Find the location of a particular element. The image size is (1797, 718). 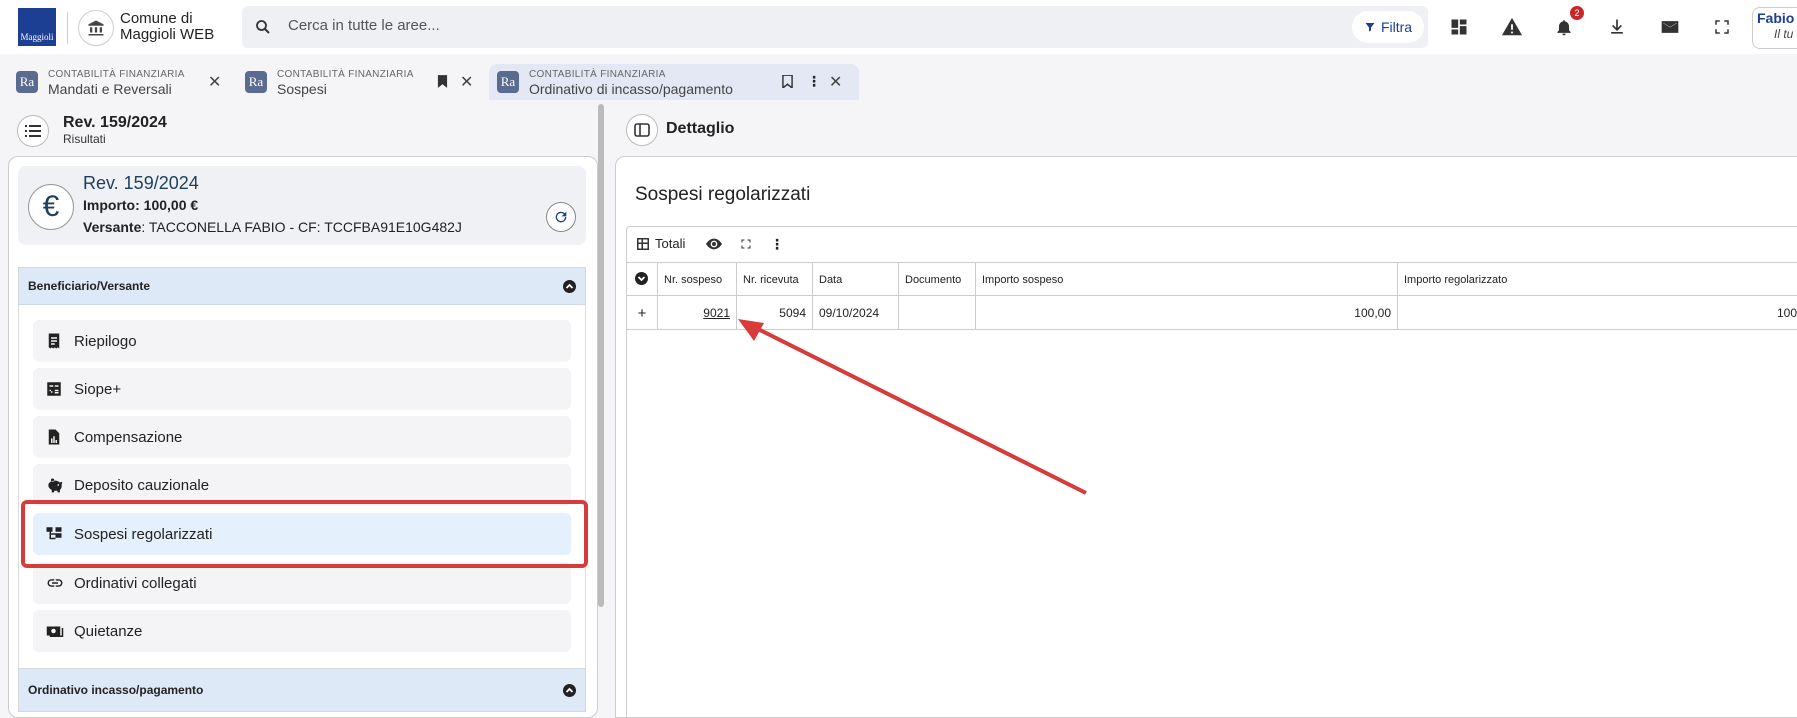

scrollbar is located at coordinates (601, 355).